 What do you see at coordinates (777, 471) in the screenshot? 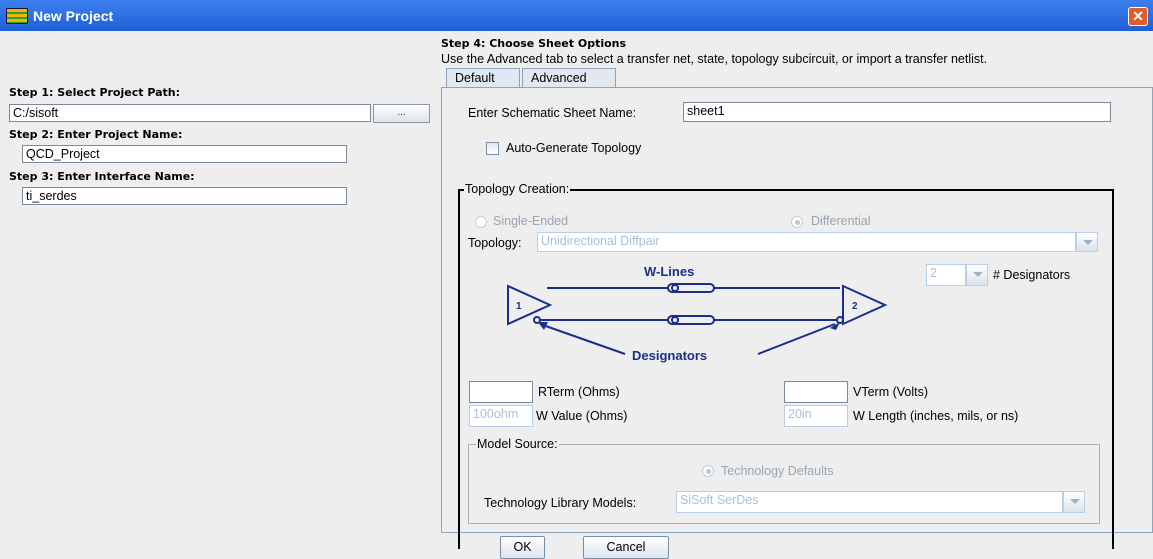
I see `technology-defaults-label: Technology Defaults` at bounding box center [777, 471].